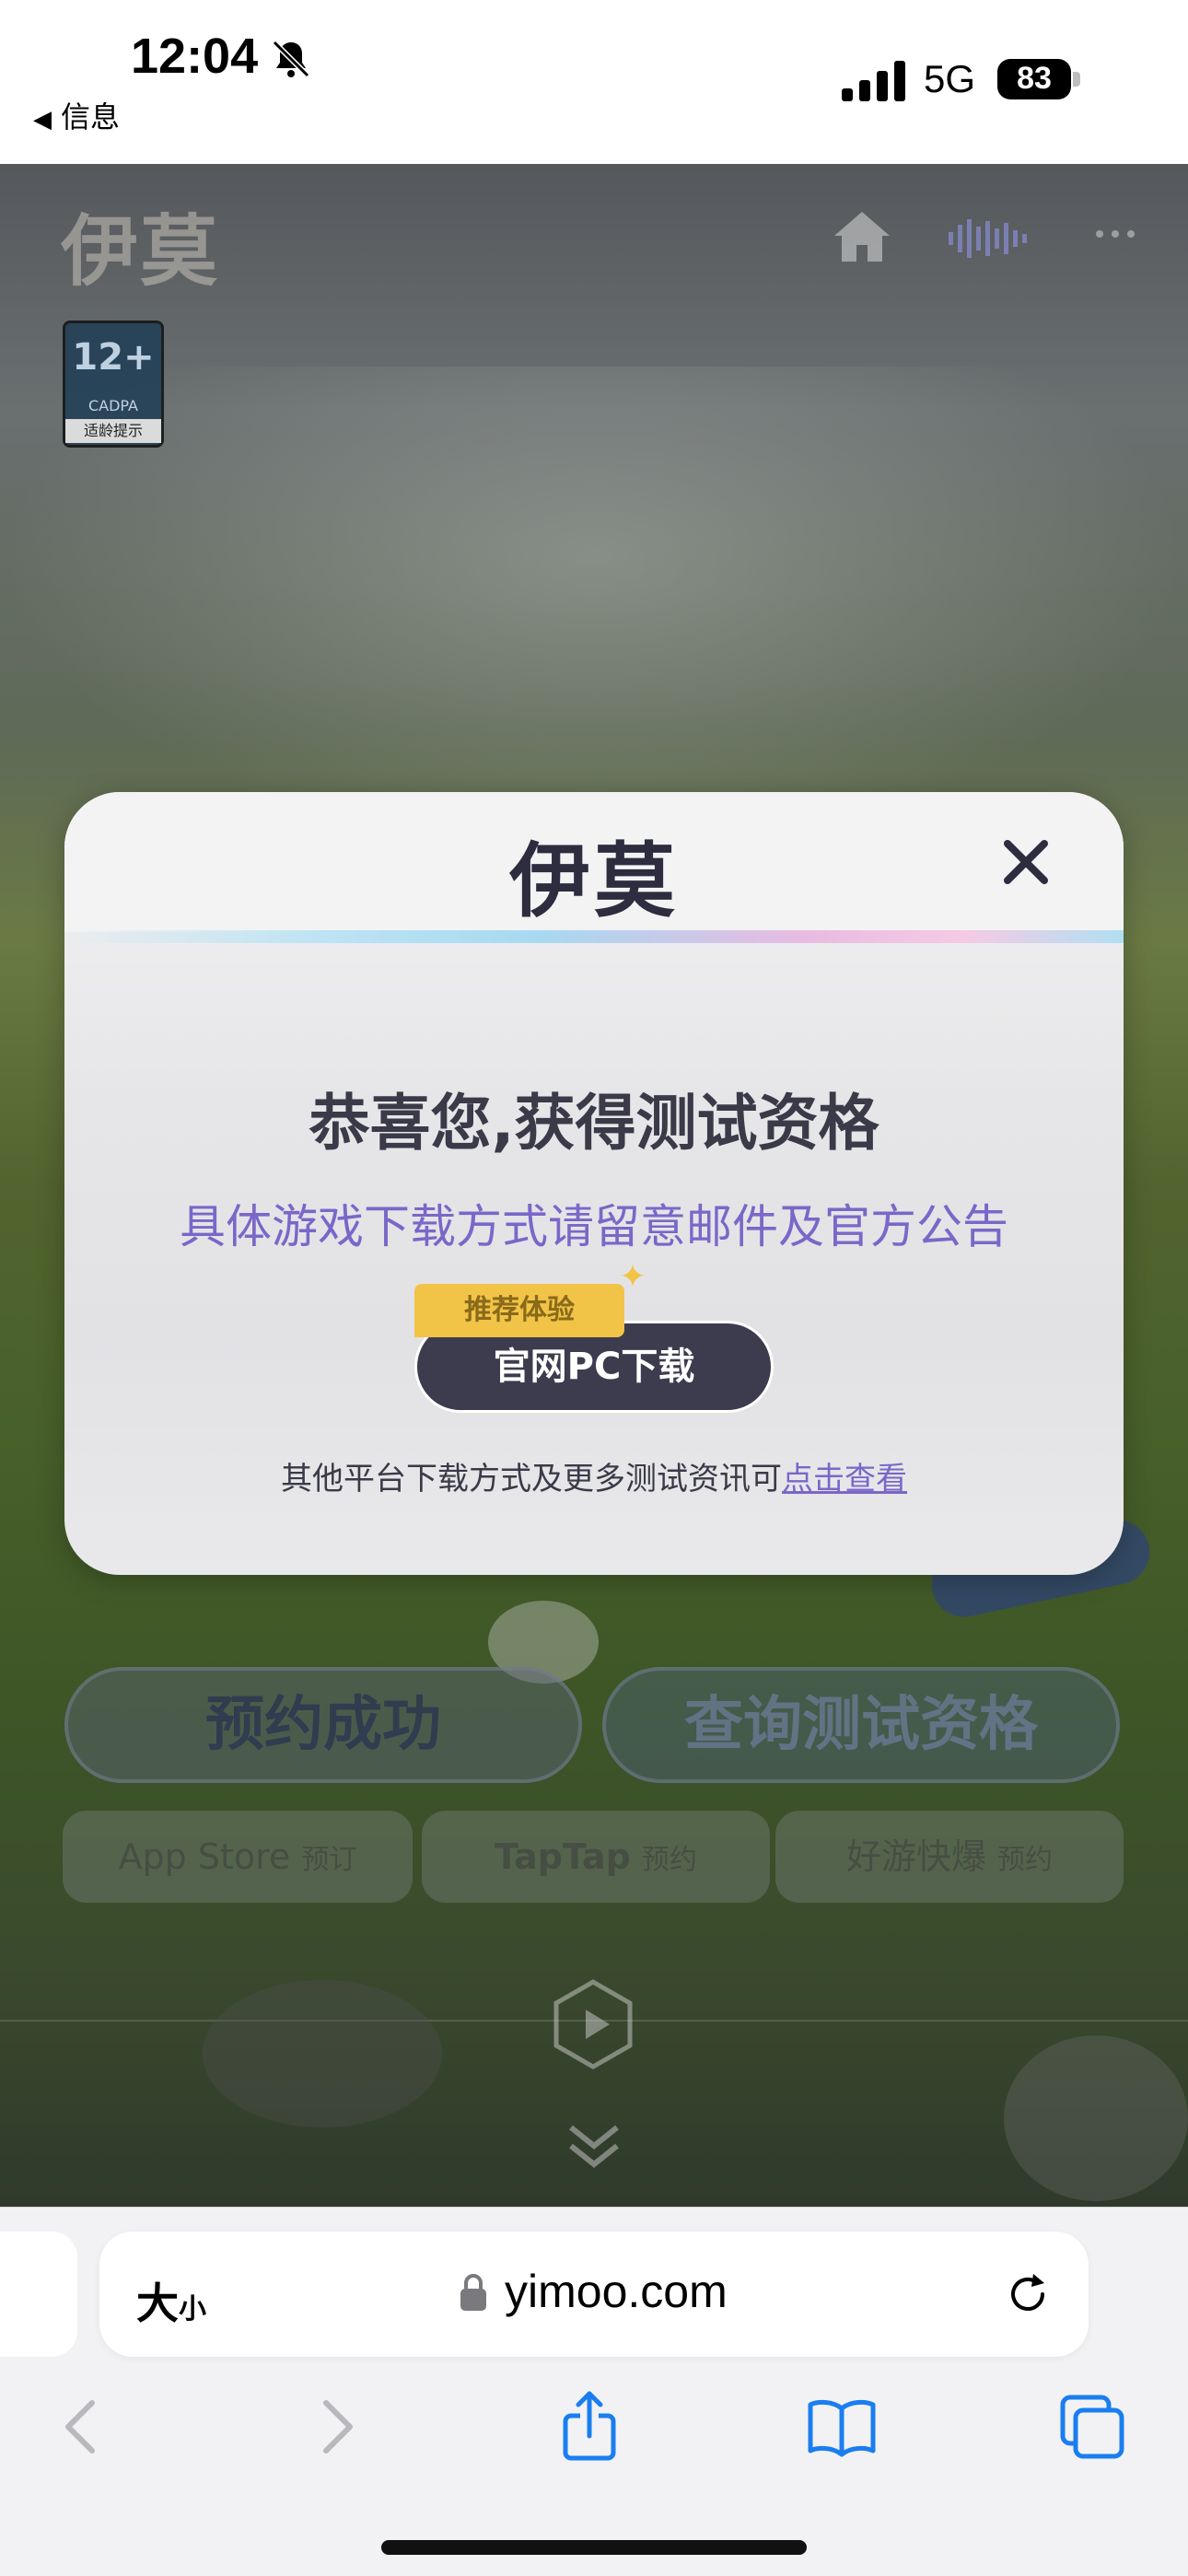 The image size is (1188, 2576). Describe the element at coordinates (337, 2427) in the screenshot. I see `forward-icon` at that location.